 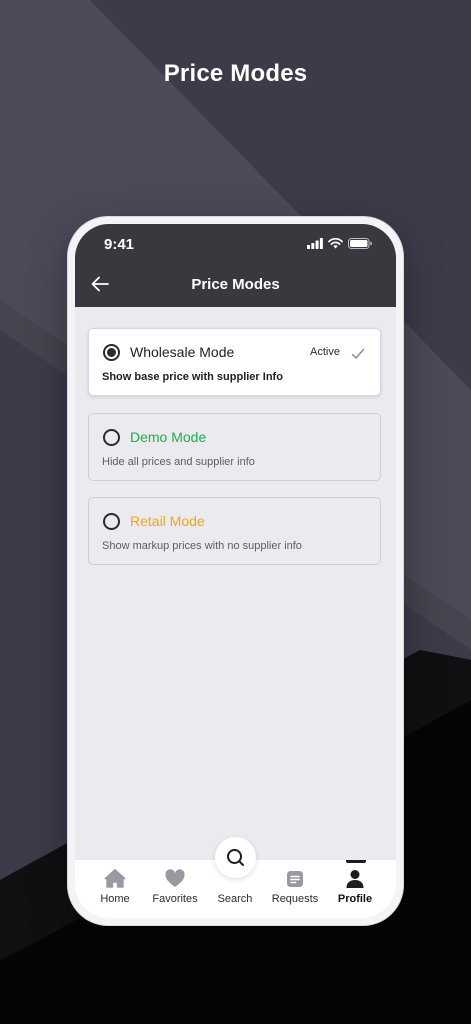 I want to click on list-icon, so click(x=295, y=879).